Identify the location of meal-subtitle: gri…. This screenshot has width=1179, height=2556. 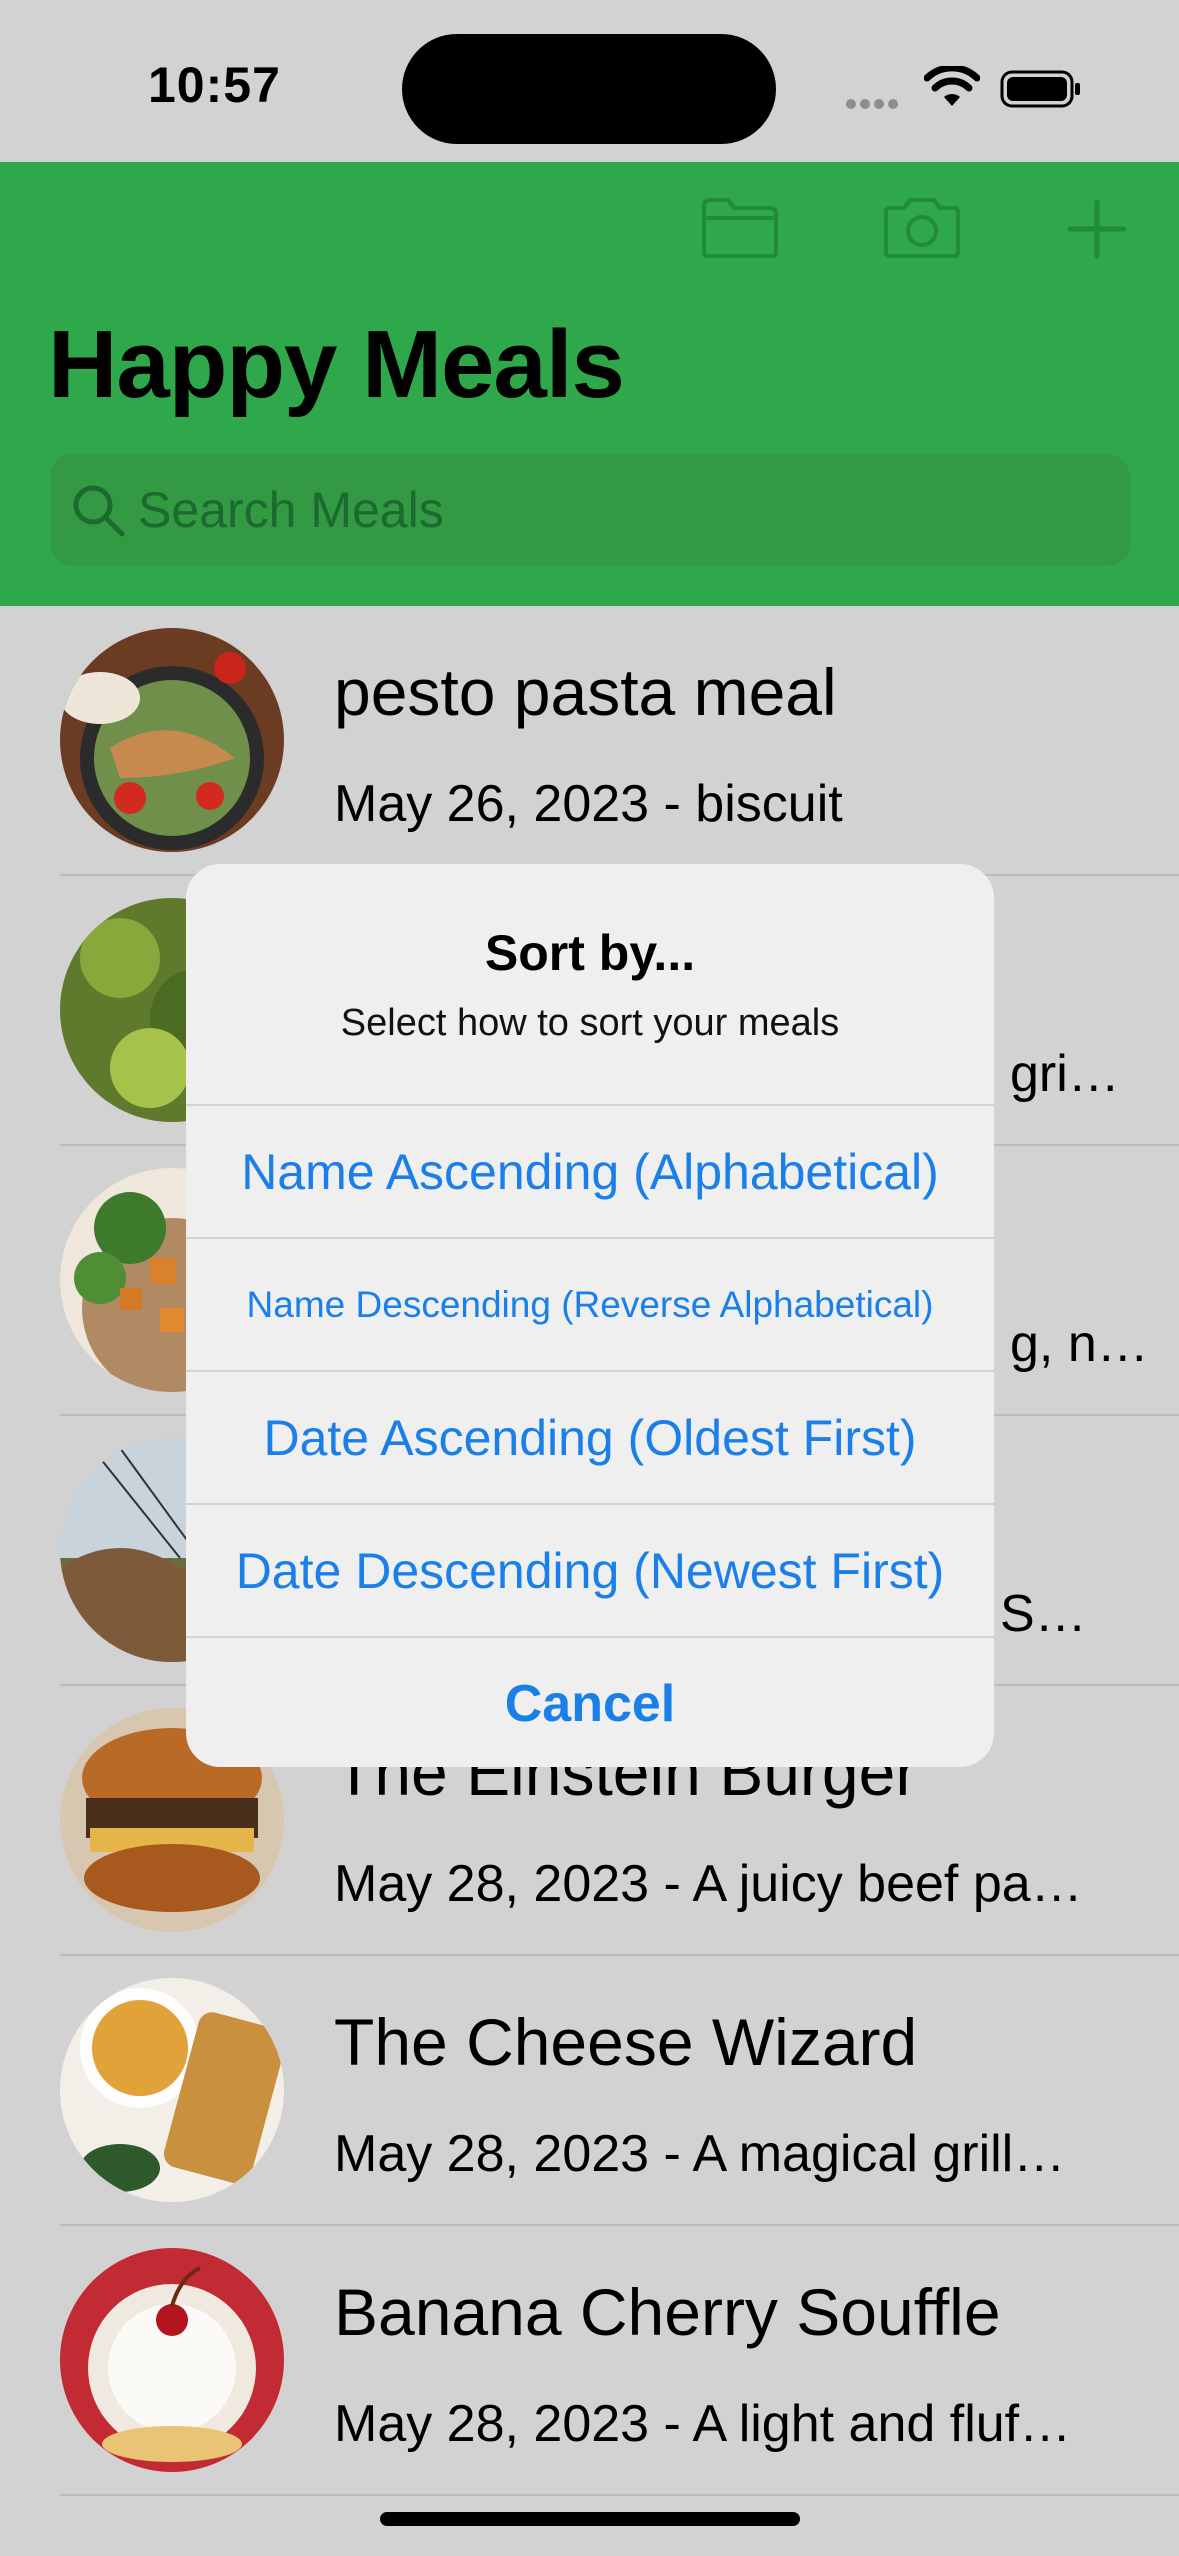
(1065, 1074).